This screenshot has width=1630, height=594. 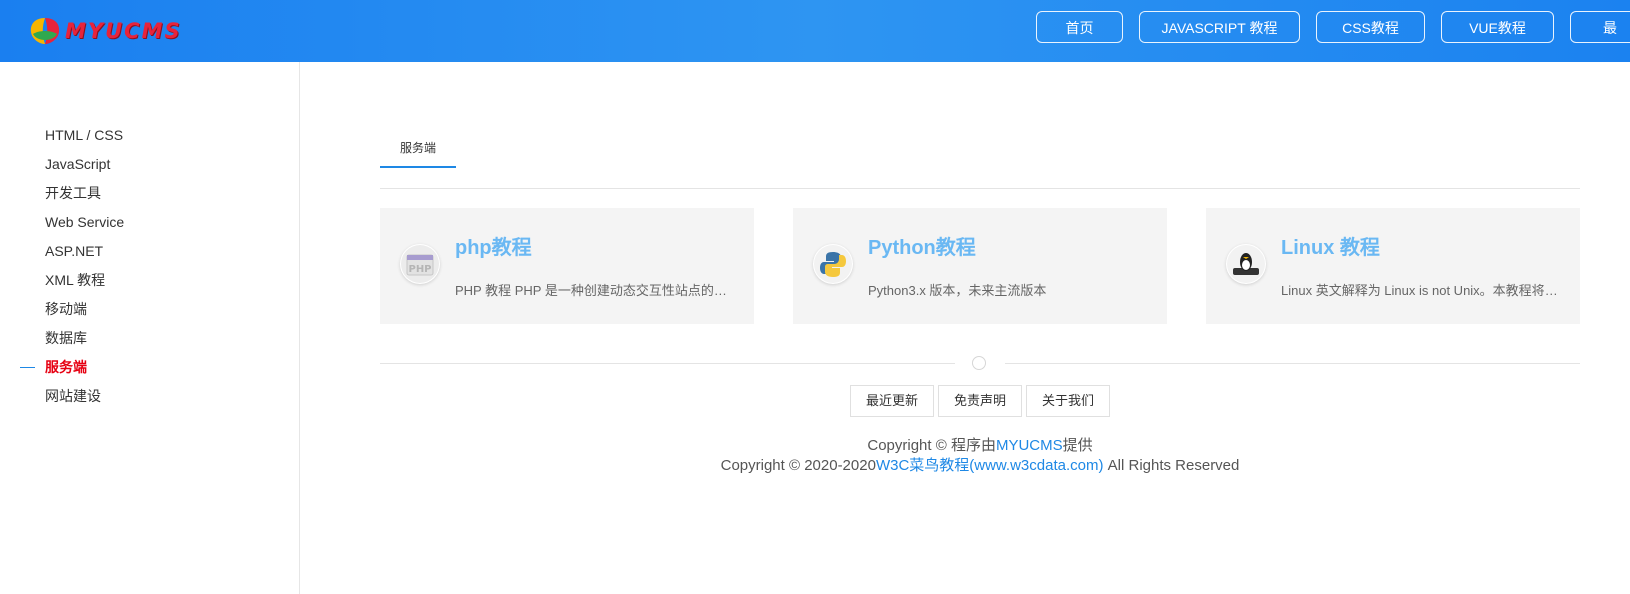 I want to click on footer-link-recent: 最近更新, so click(x=891, y=401).